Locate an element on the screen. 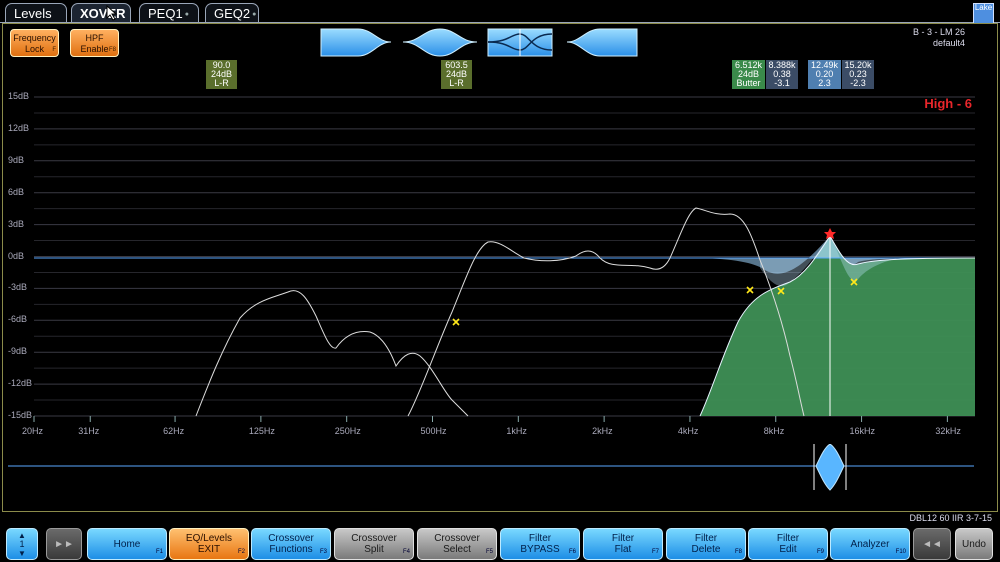  x-axis-label: 1kHz is located at coordinates (516, 431).